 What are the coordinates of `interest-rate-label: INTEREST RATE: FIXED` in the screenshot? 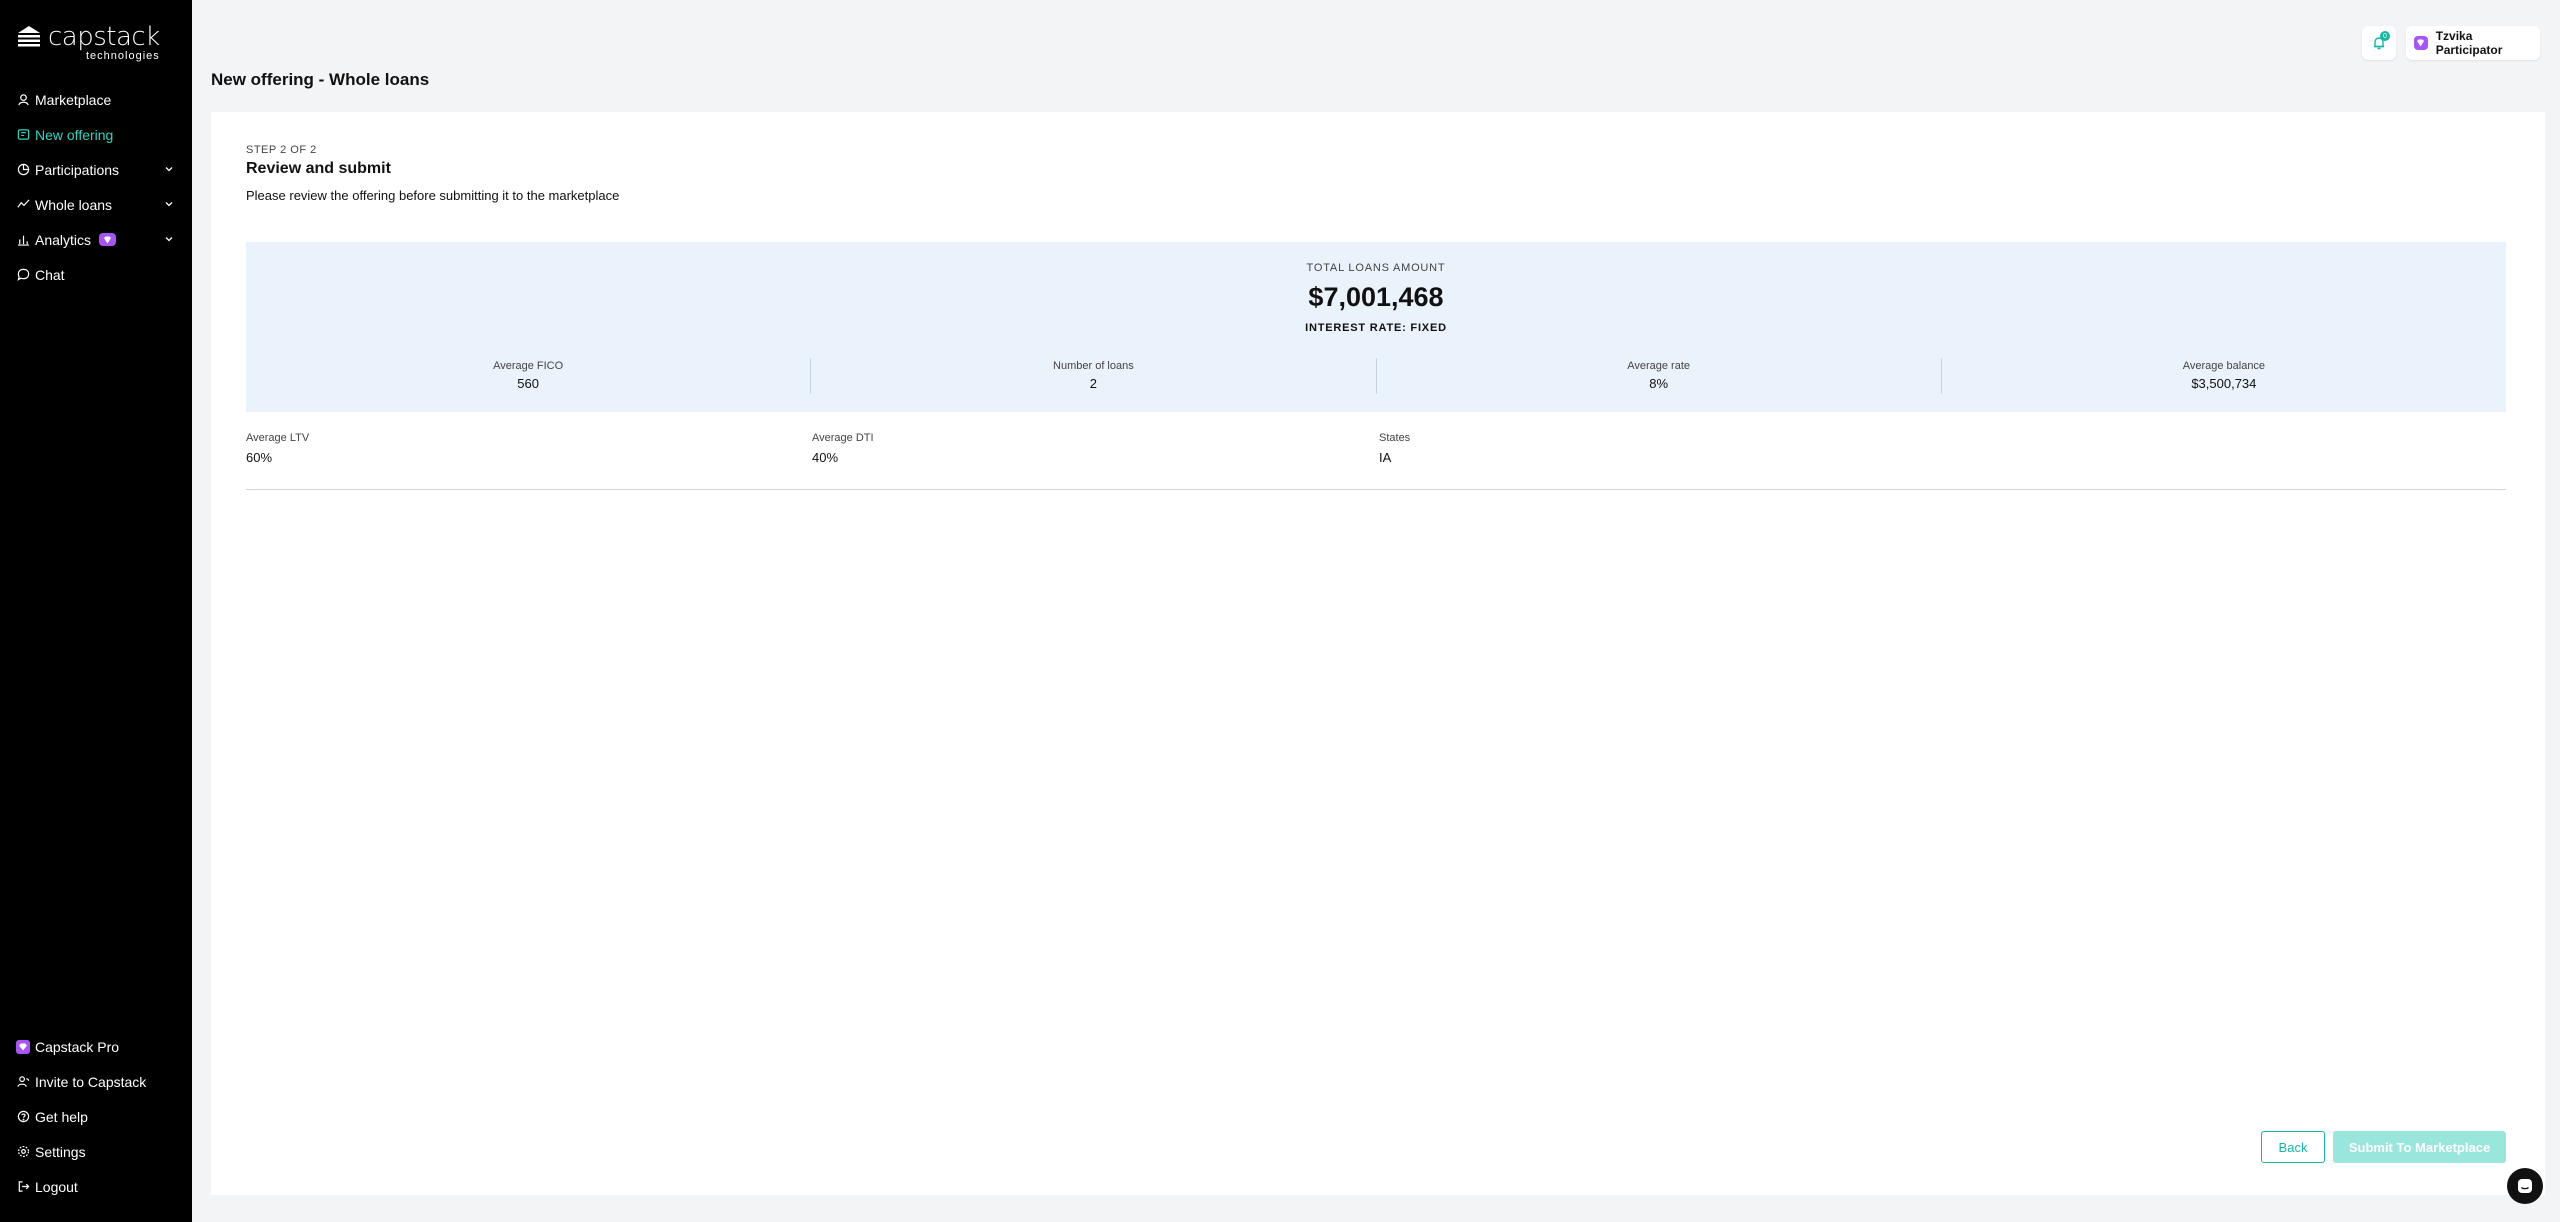 It's located at (1376, 328).